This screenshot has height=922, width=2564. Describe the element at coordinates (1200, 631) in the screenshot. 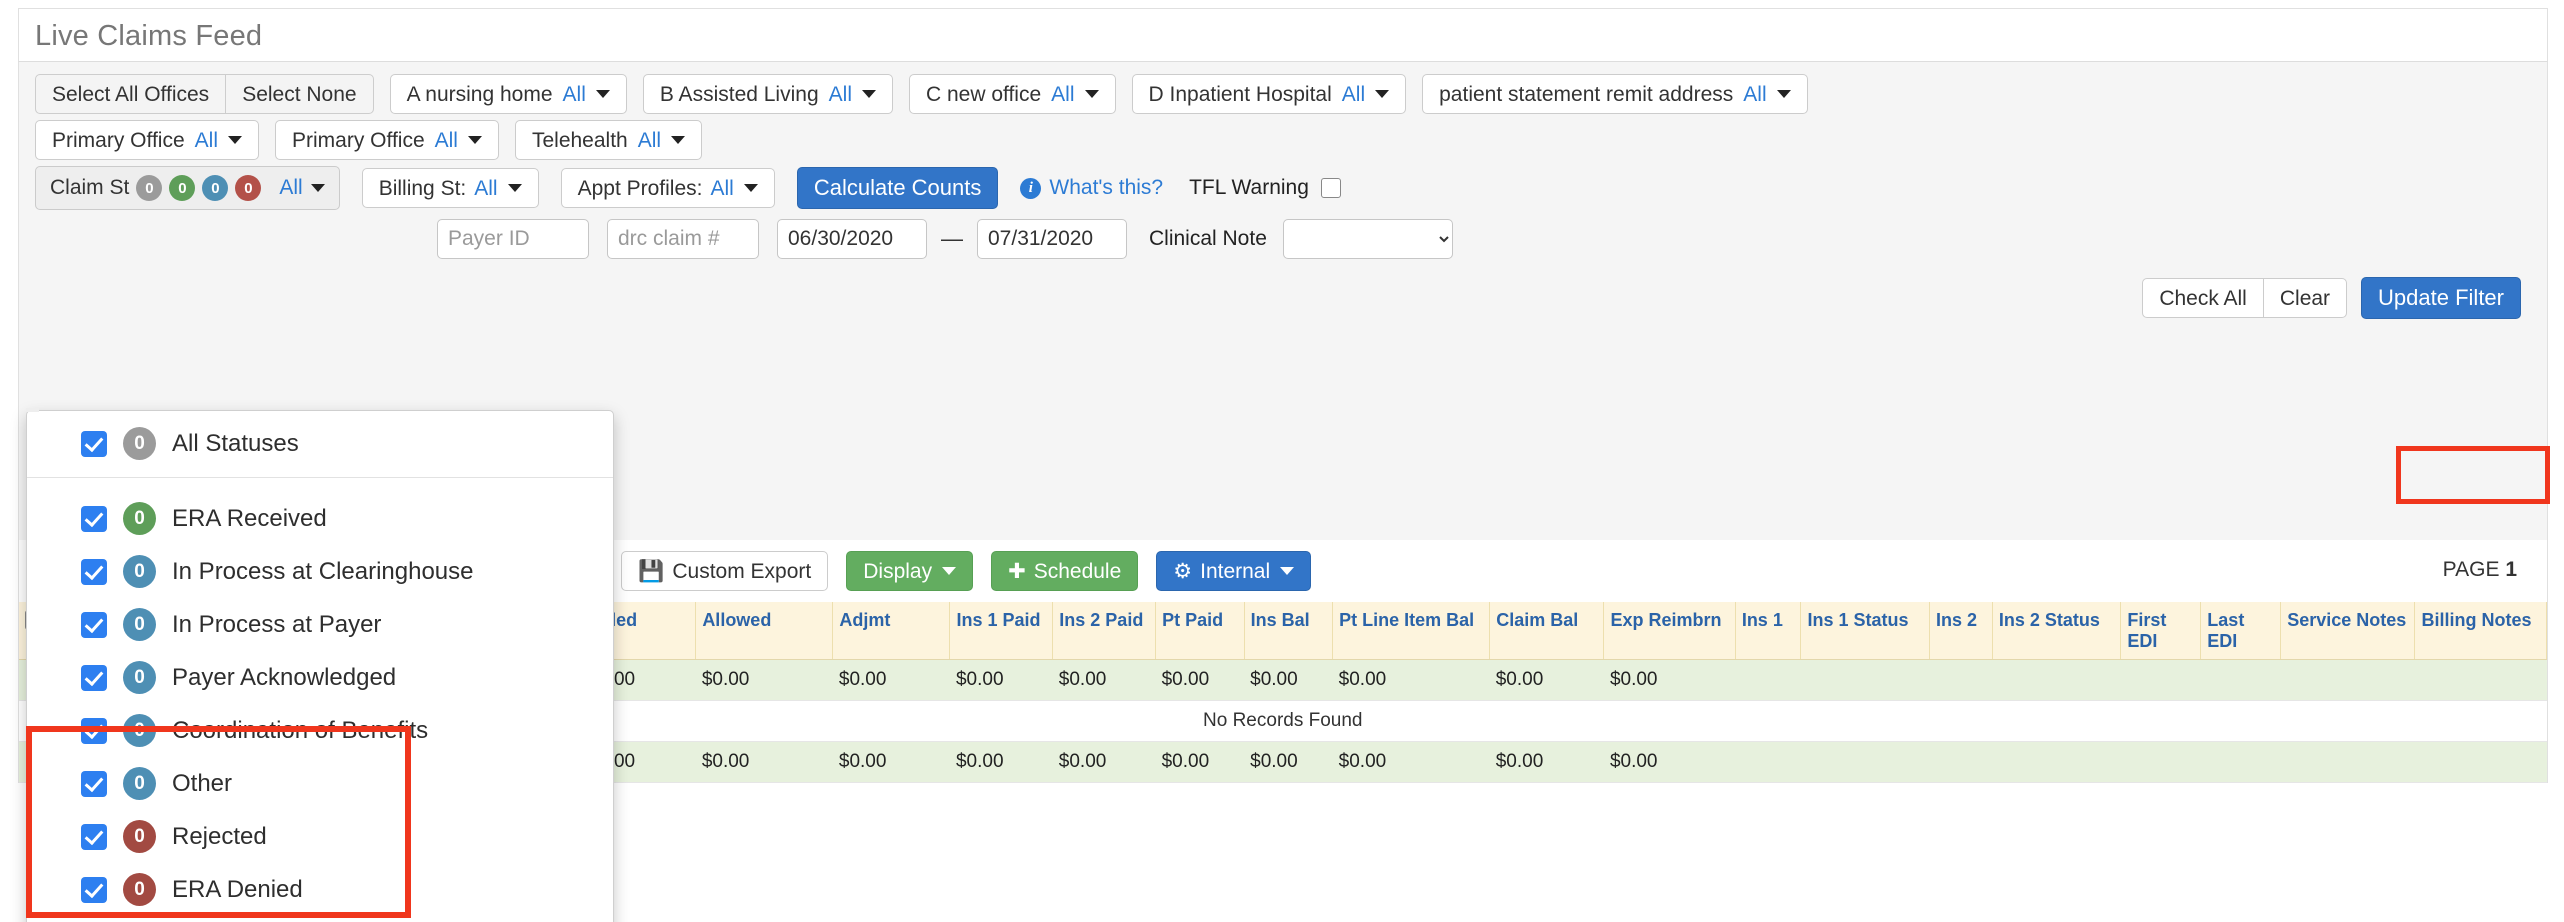

I see `col-pt-paid: Pt Paid` at that location.